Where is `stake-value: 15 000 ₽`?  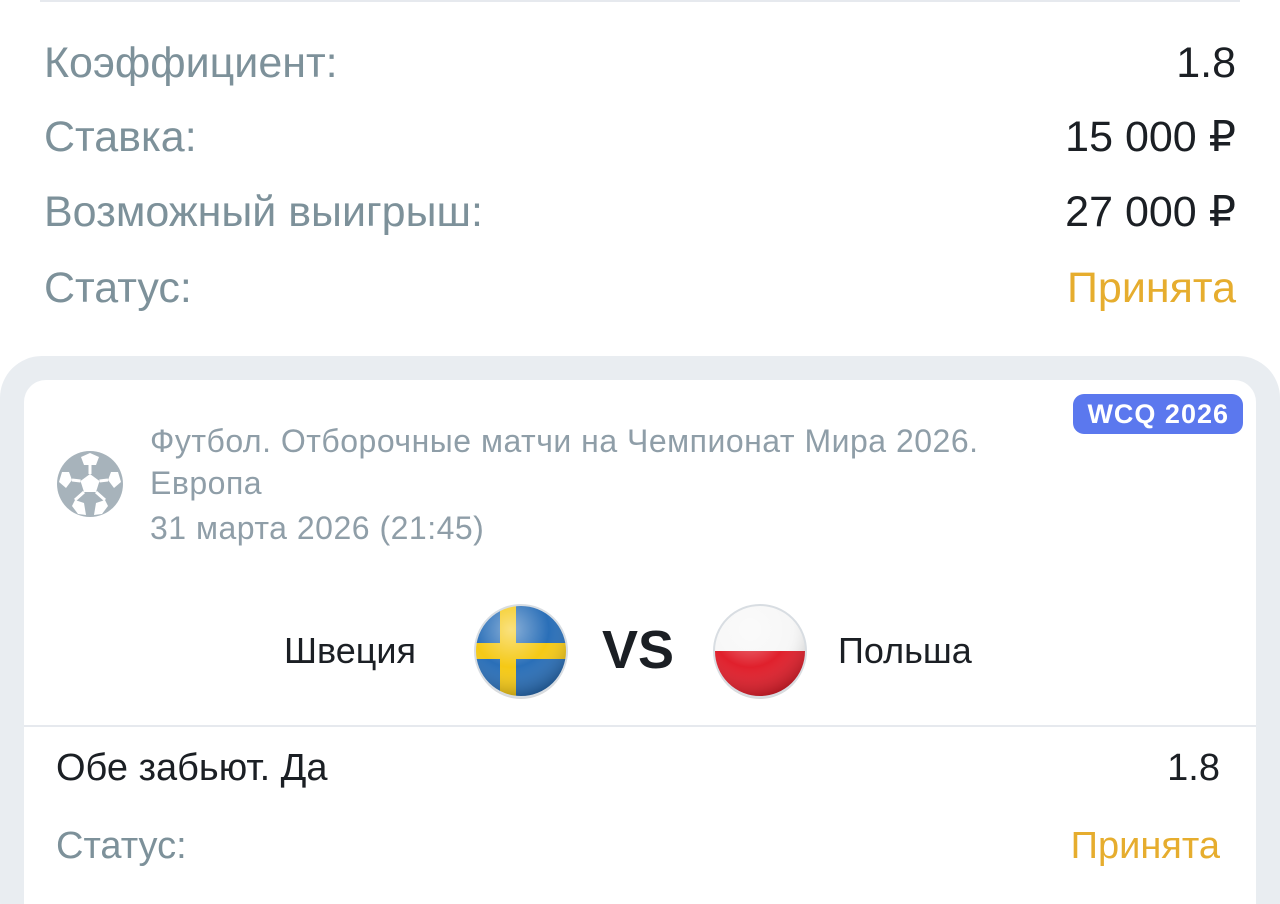 stake-value: 15 000 ₽ is located at coordinates (1150, 137).